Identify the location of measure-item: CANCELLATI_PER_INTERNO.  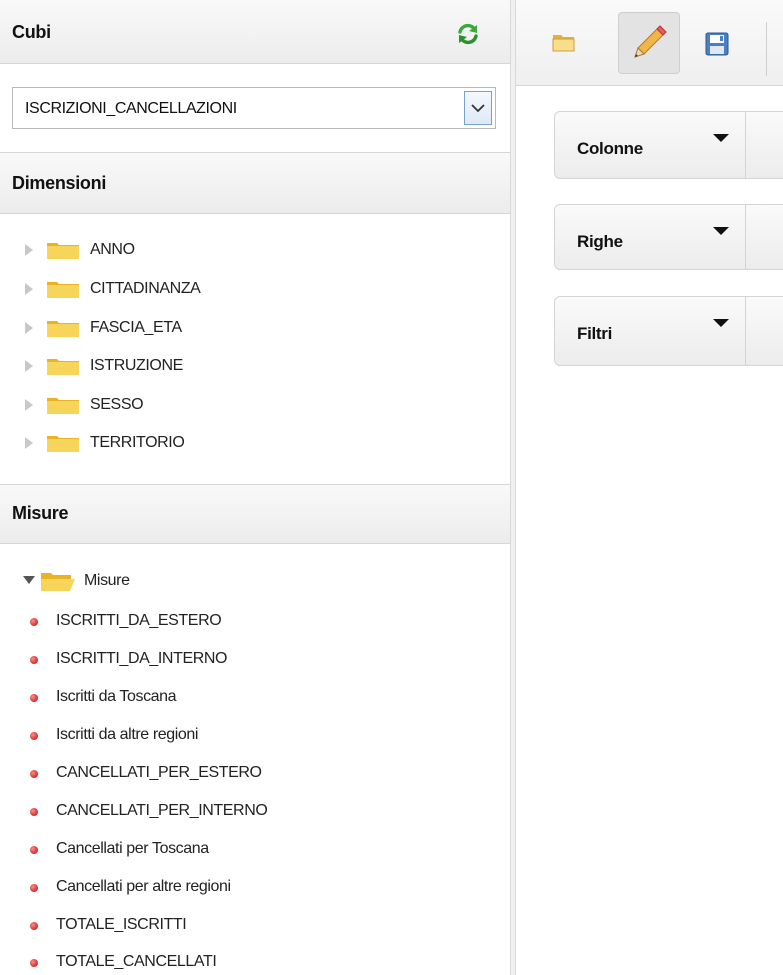
(260, 812).